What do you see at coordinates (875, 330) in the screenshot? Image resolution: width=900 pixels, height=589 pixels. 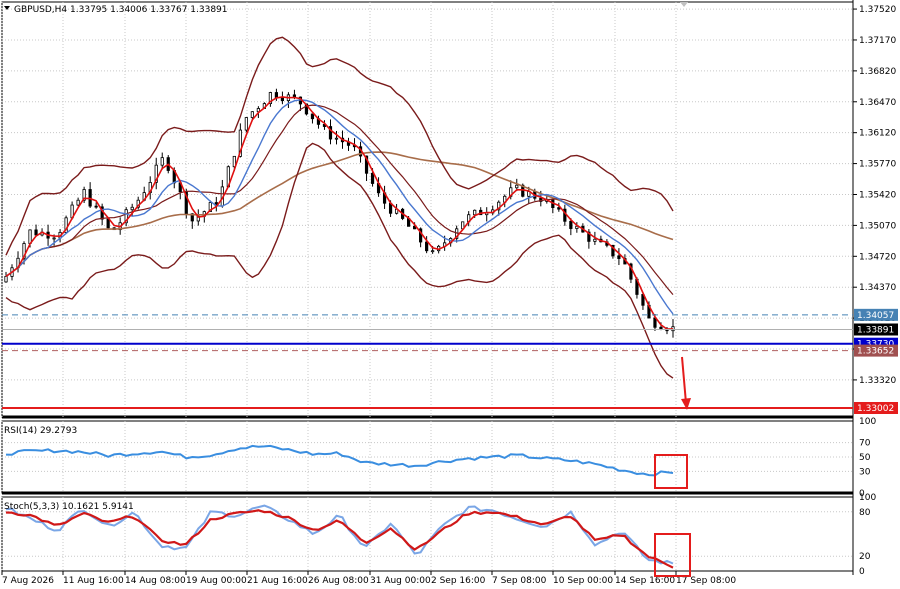 I see `price-level-label: 1.33891` at bounding box center [875, 330].